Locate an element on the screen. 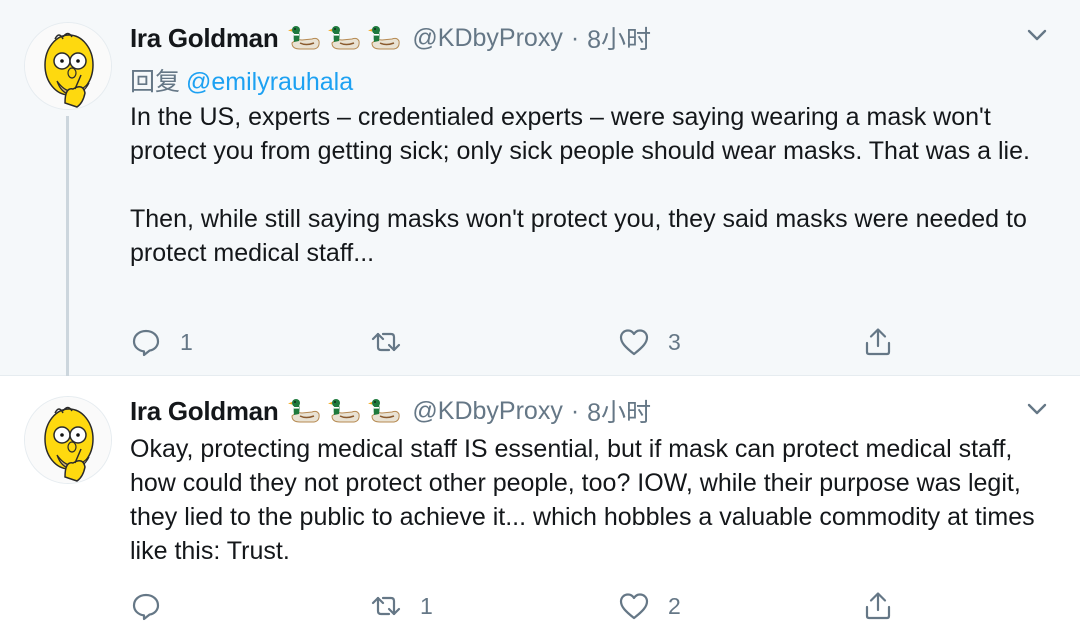 Image resolution: width=1080 pixels, height=641 pixels. action-bar: 1 3 is located at coordinates (595, 342).